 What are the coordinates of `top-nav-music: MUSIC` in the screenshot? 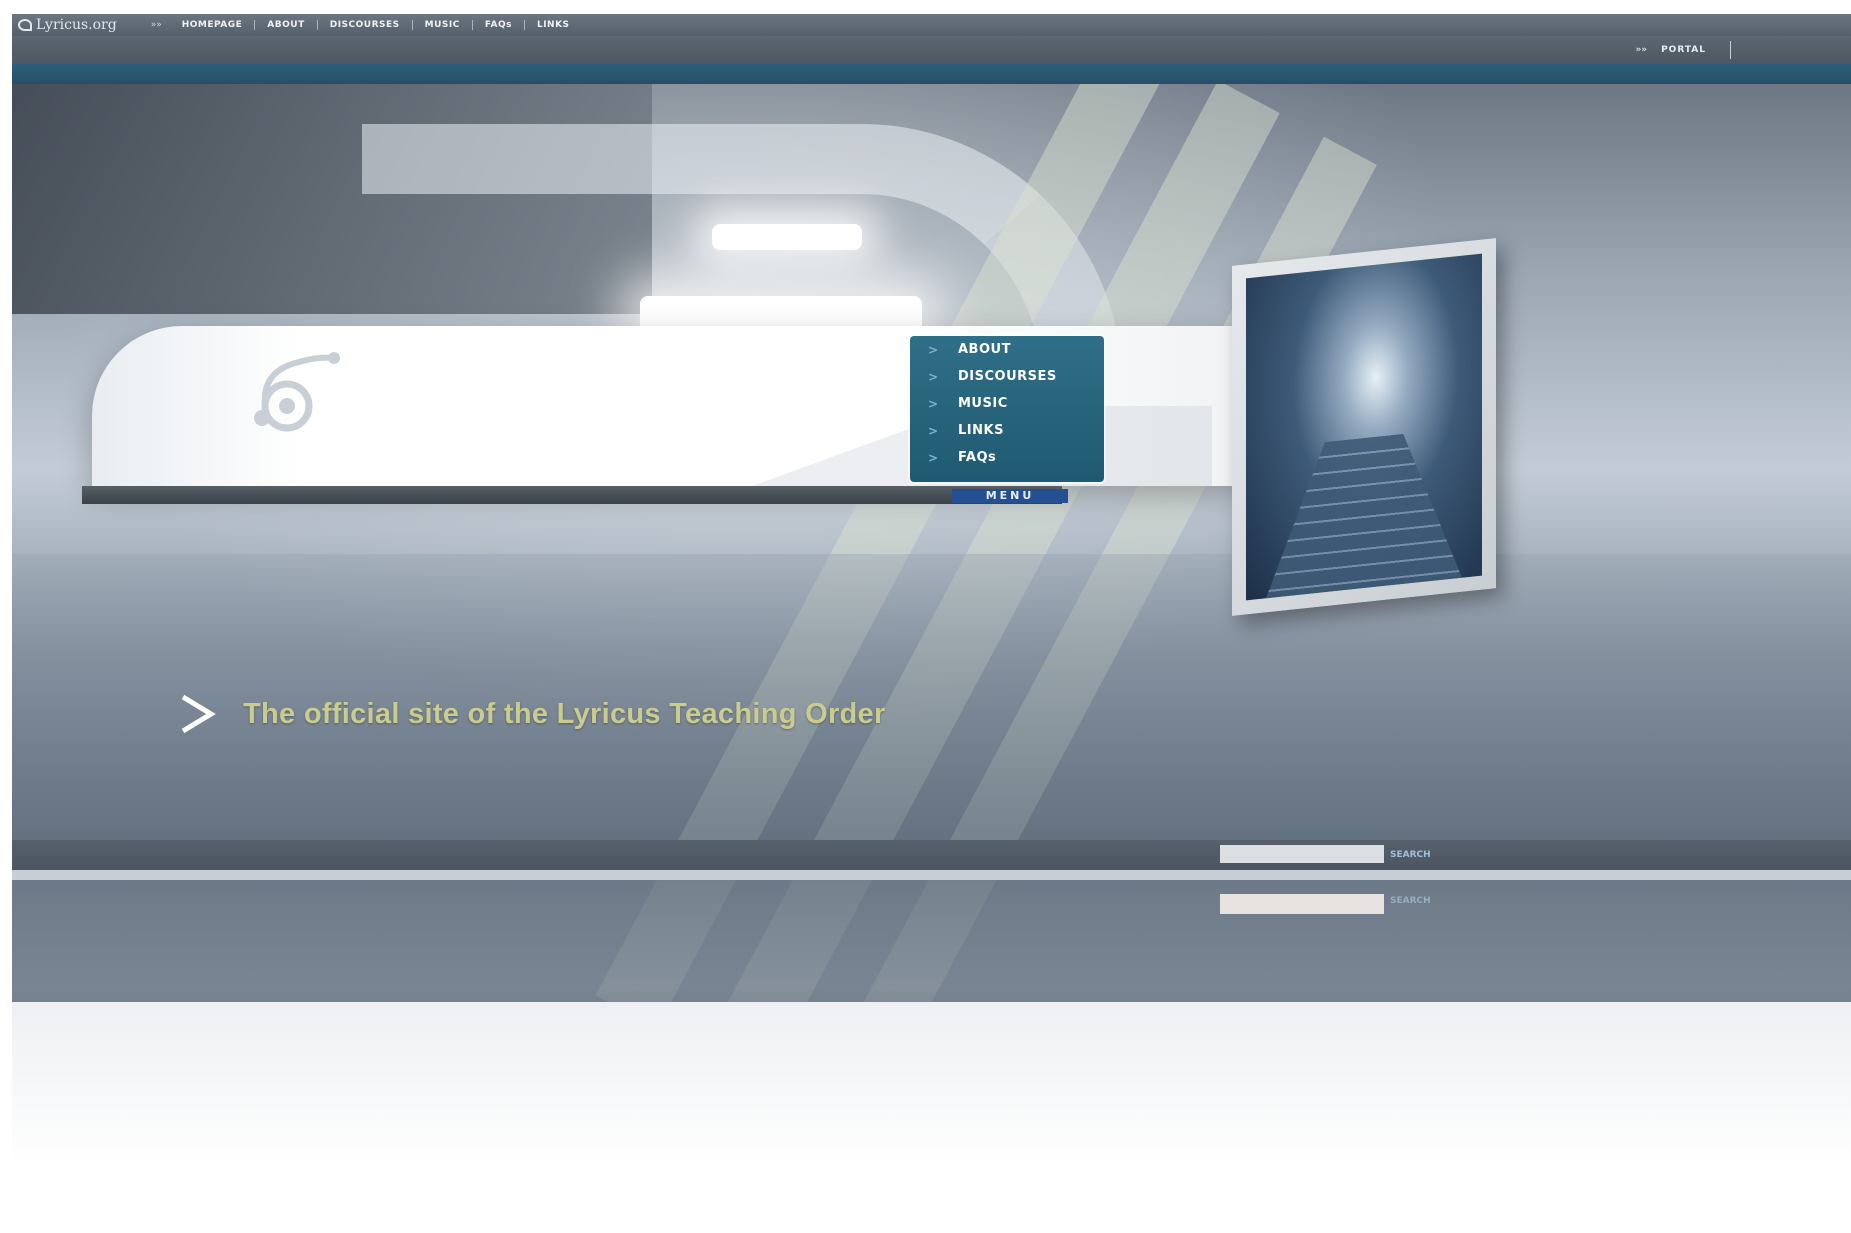 It's located at (443, 25).